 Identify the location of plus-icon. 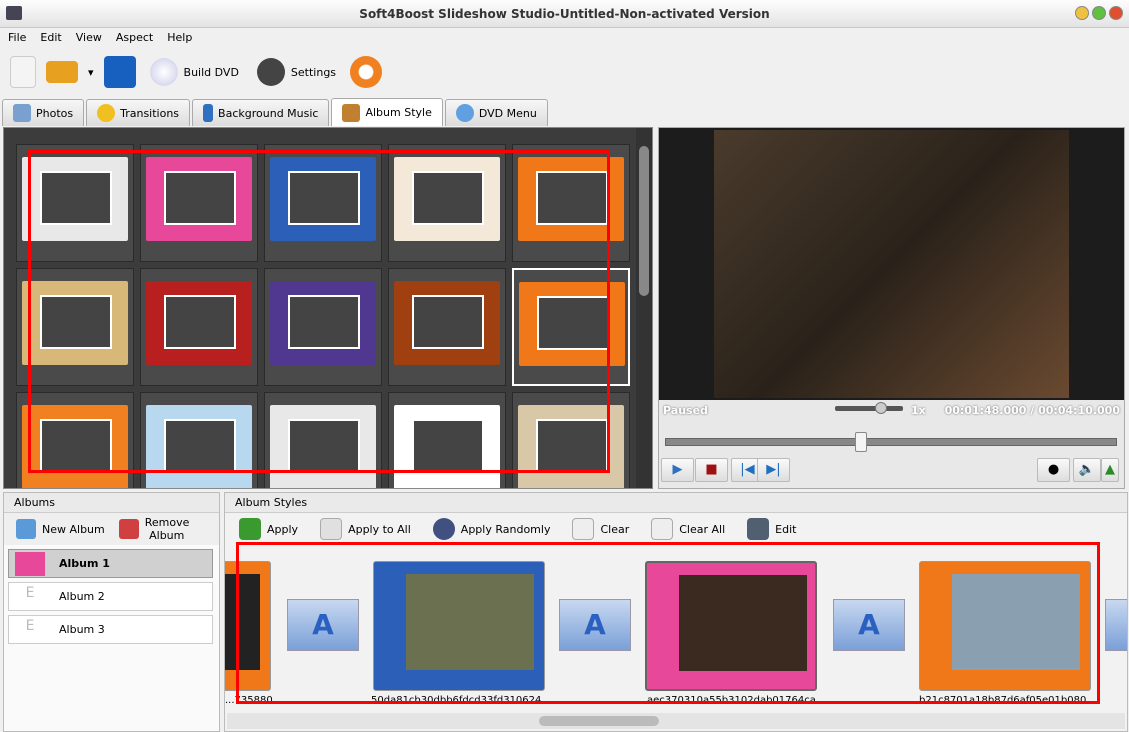
(250, 529).